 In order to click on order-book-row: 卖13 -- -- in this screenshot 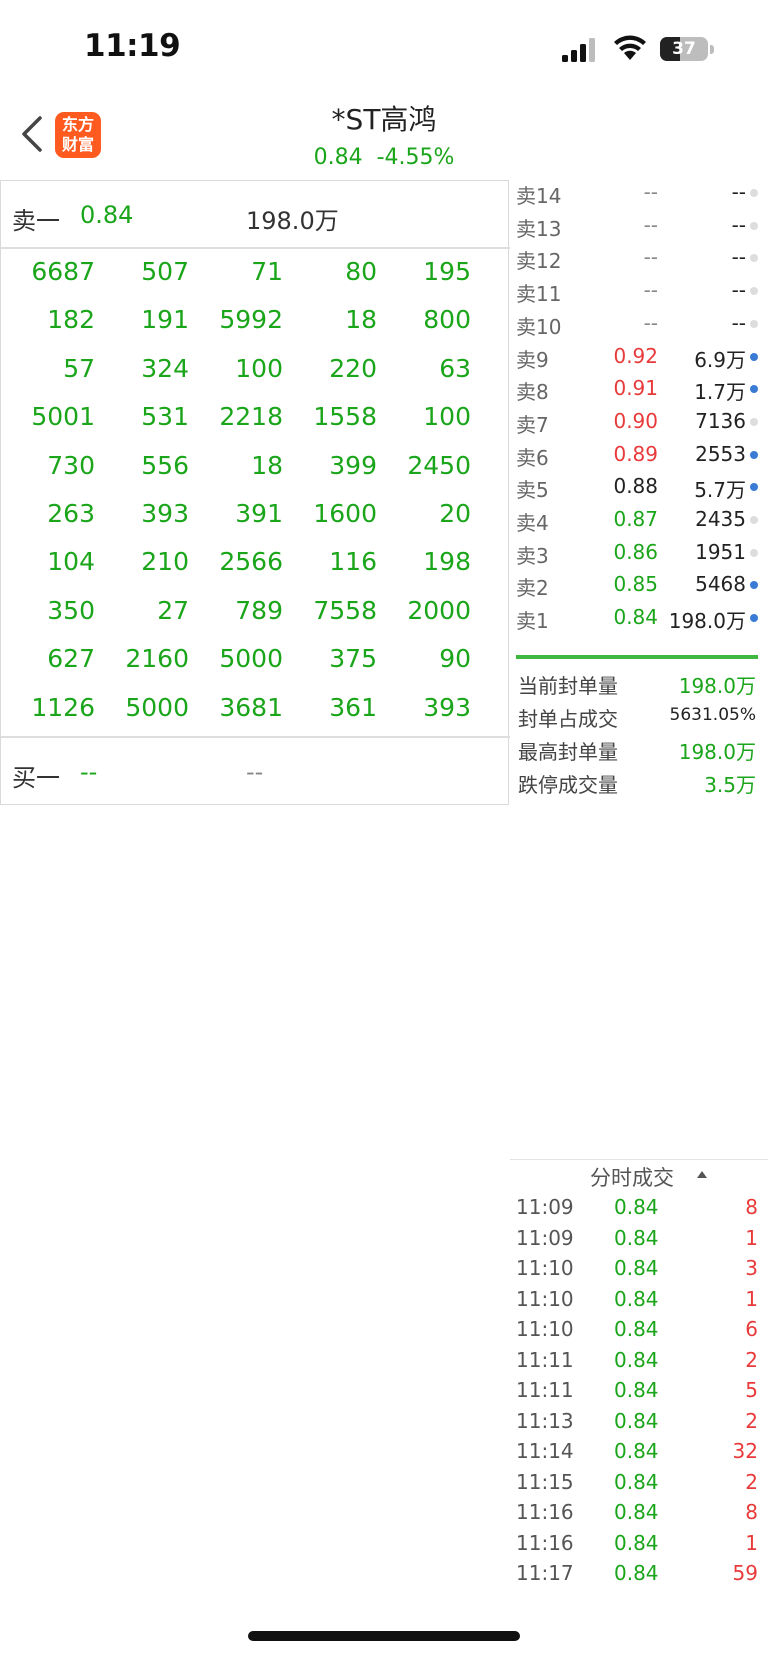, I will do `click(638, 225)`.